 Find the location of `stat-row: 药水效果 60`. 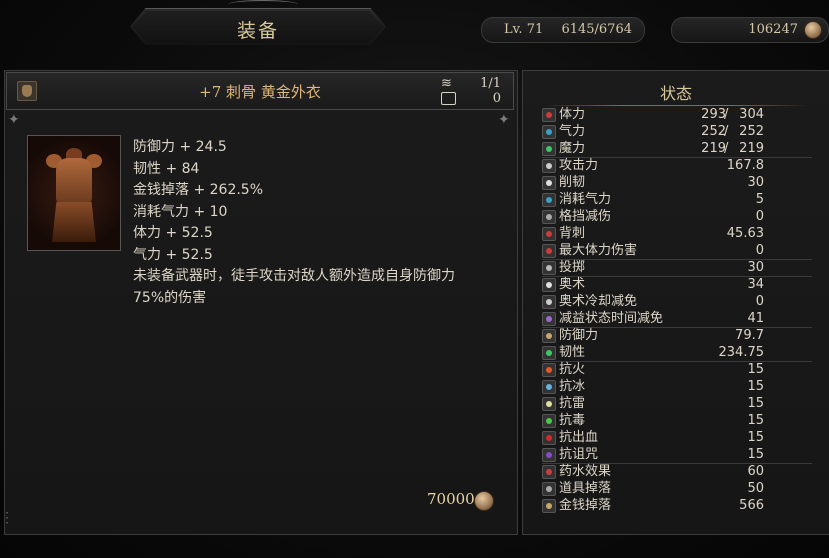

stat-row: 药水效果 60 is located at coordinates (685, 471).